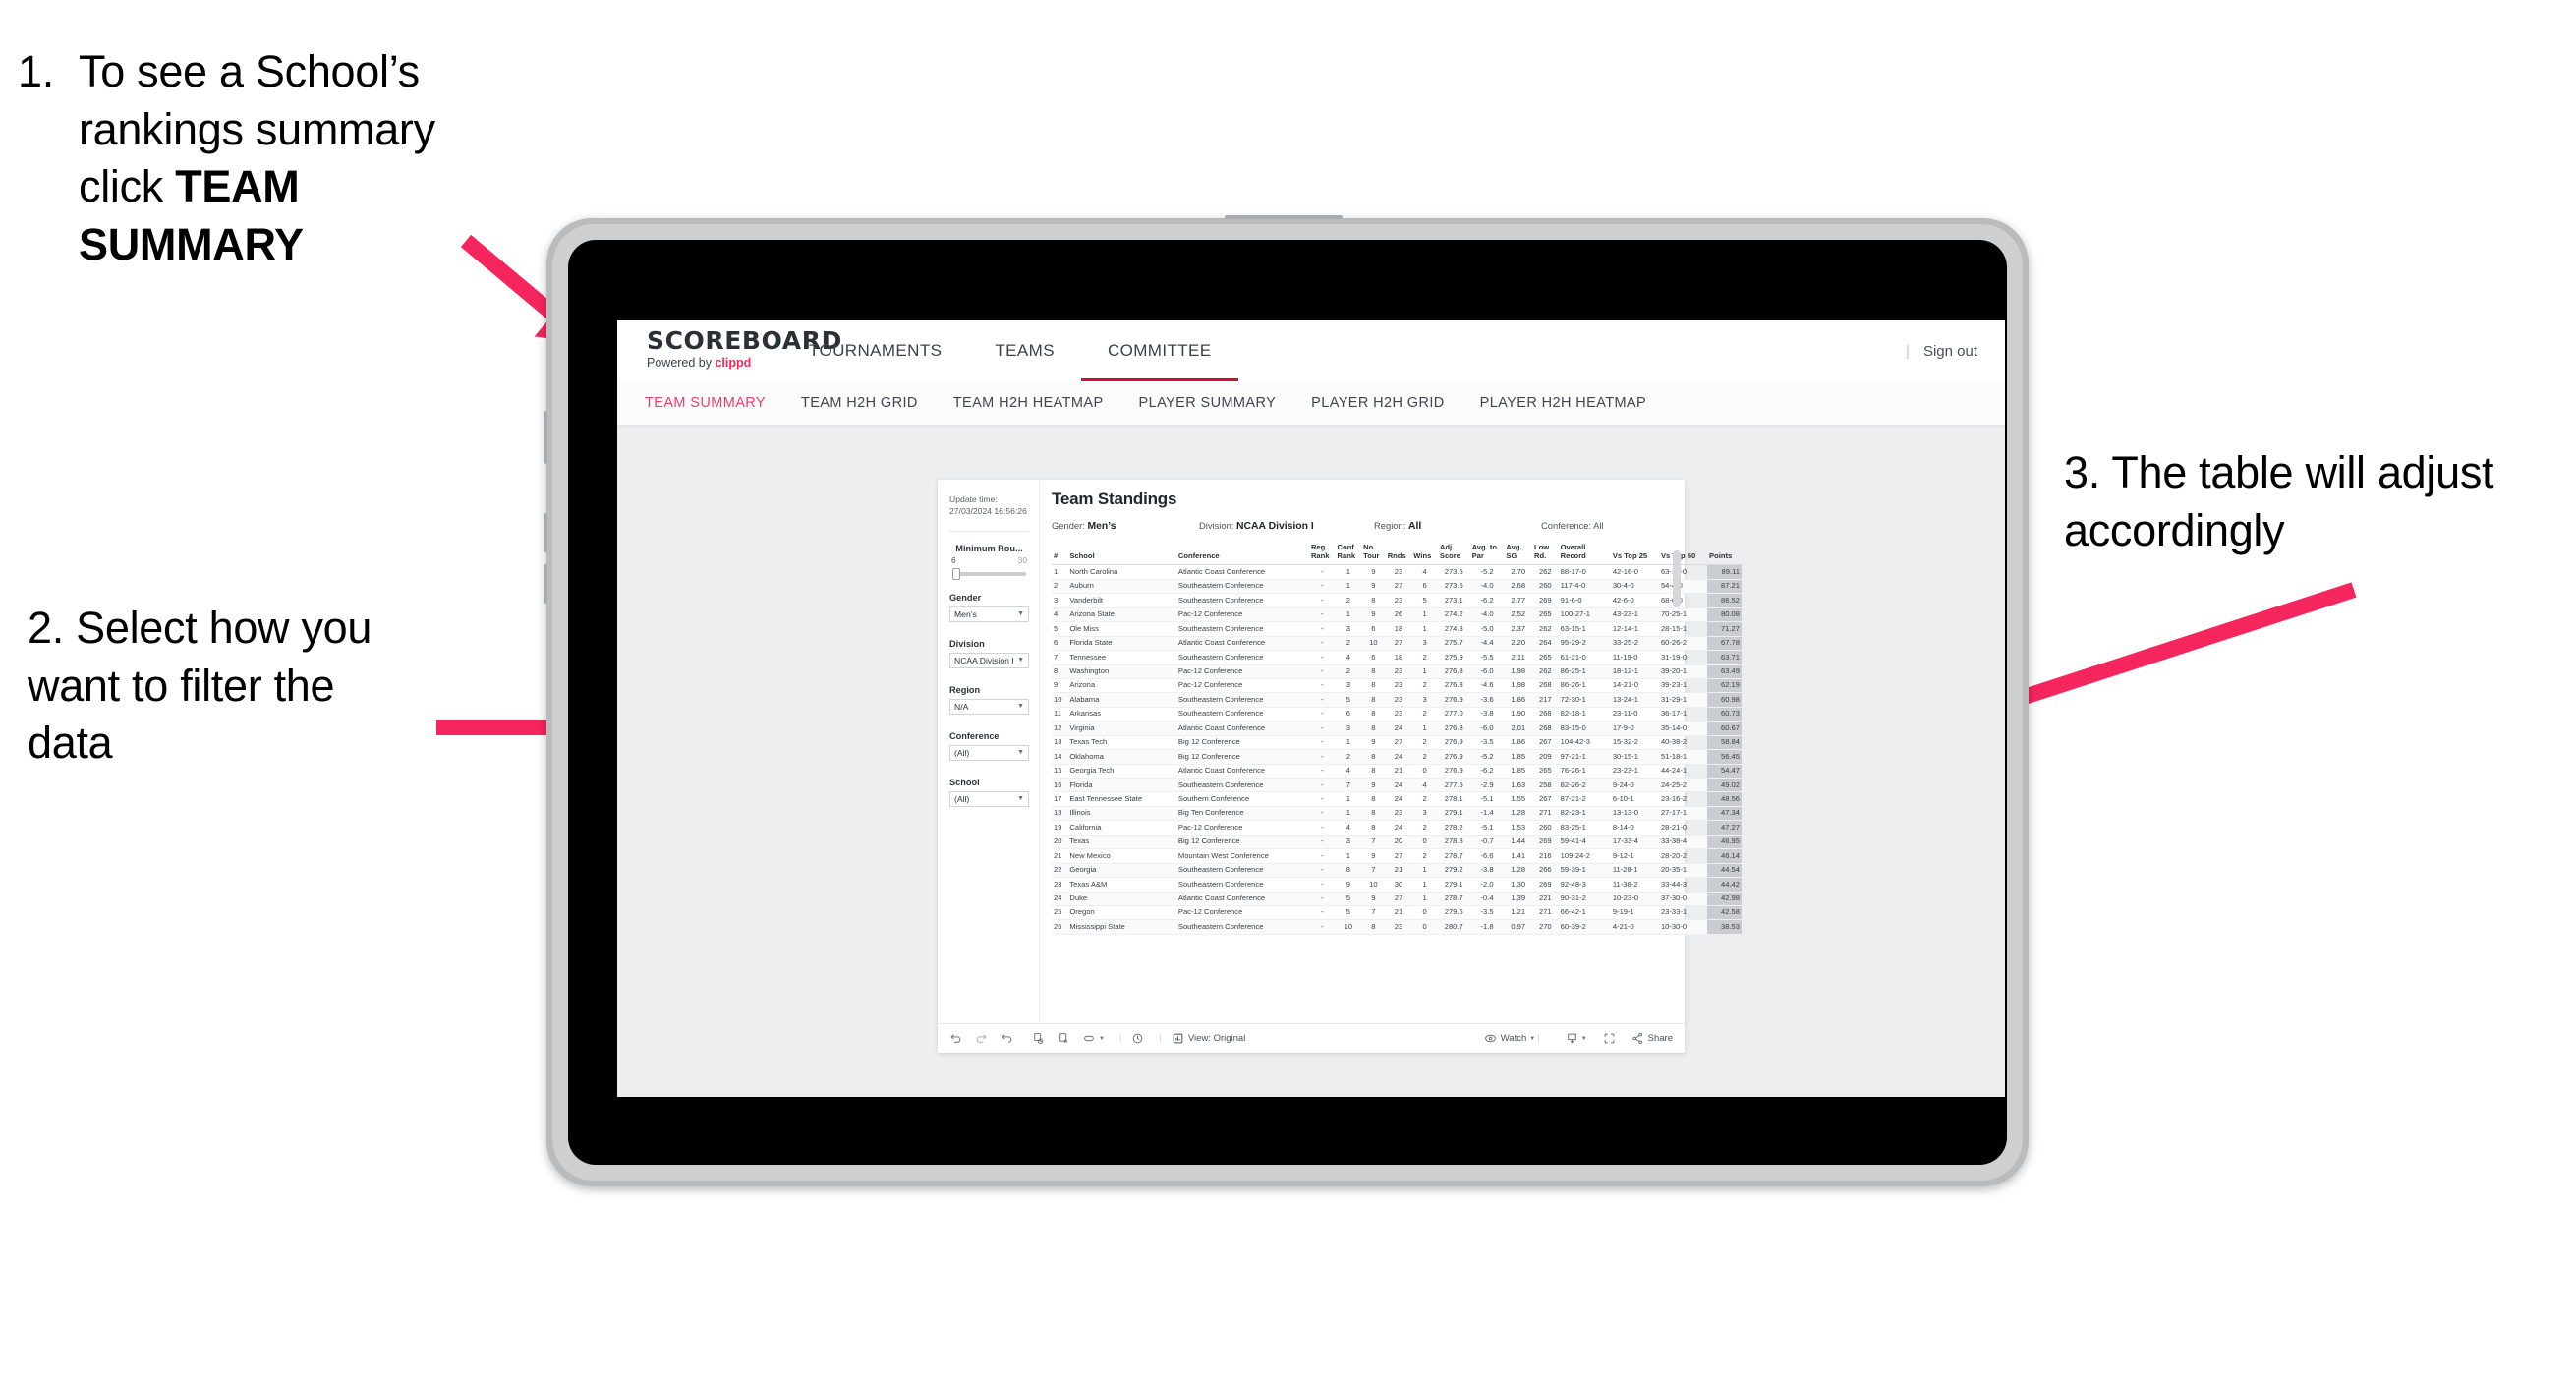  Describe the element at coordinates (875, 350) in the screenshot. I see `top-nav-tournaments: TOURNAMENTS` at that location.